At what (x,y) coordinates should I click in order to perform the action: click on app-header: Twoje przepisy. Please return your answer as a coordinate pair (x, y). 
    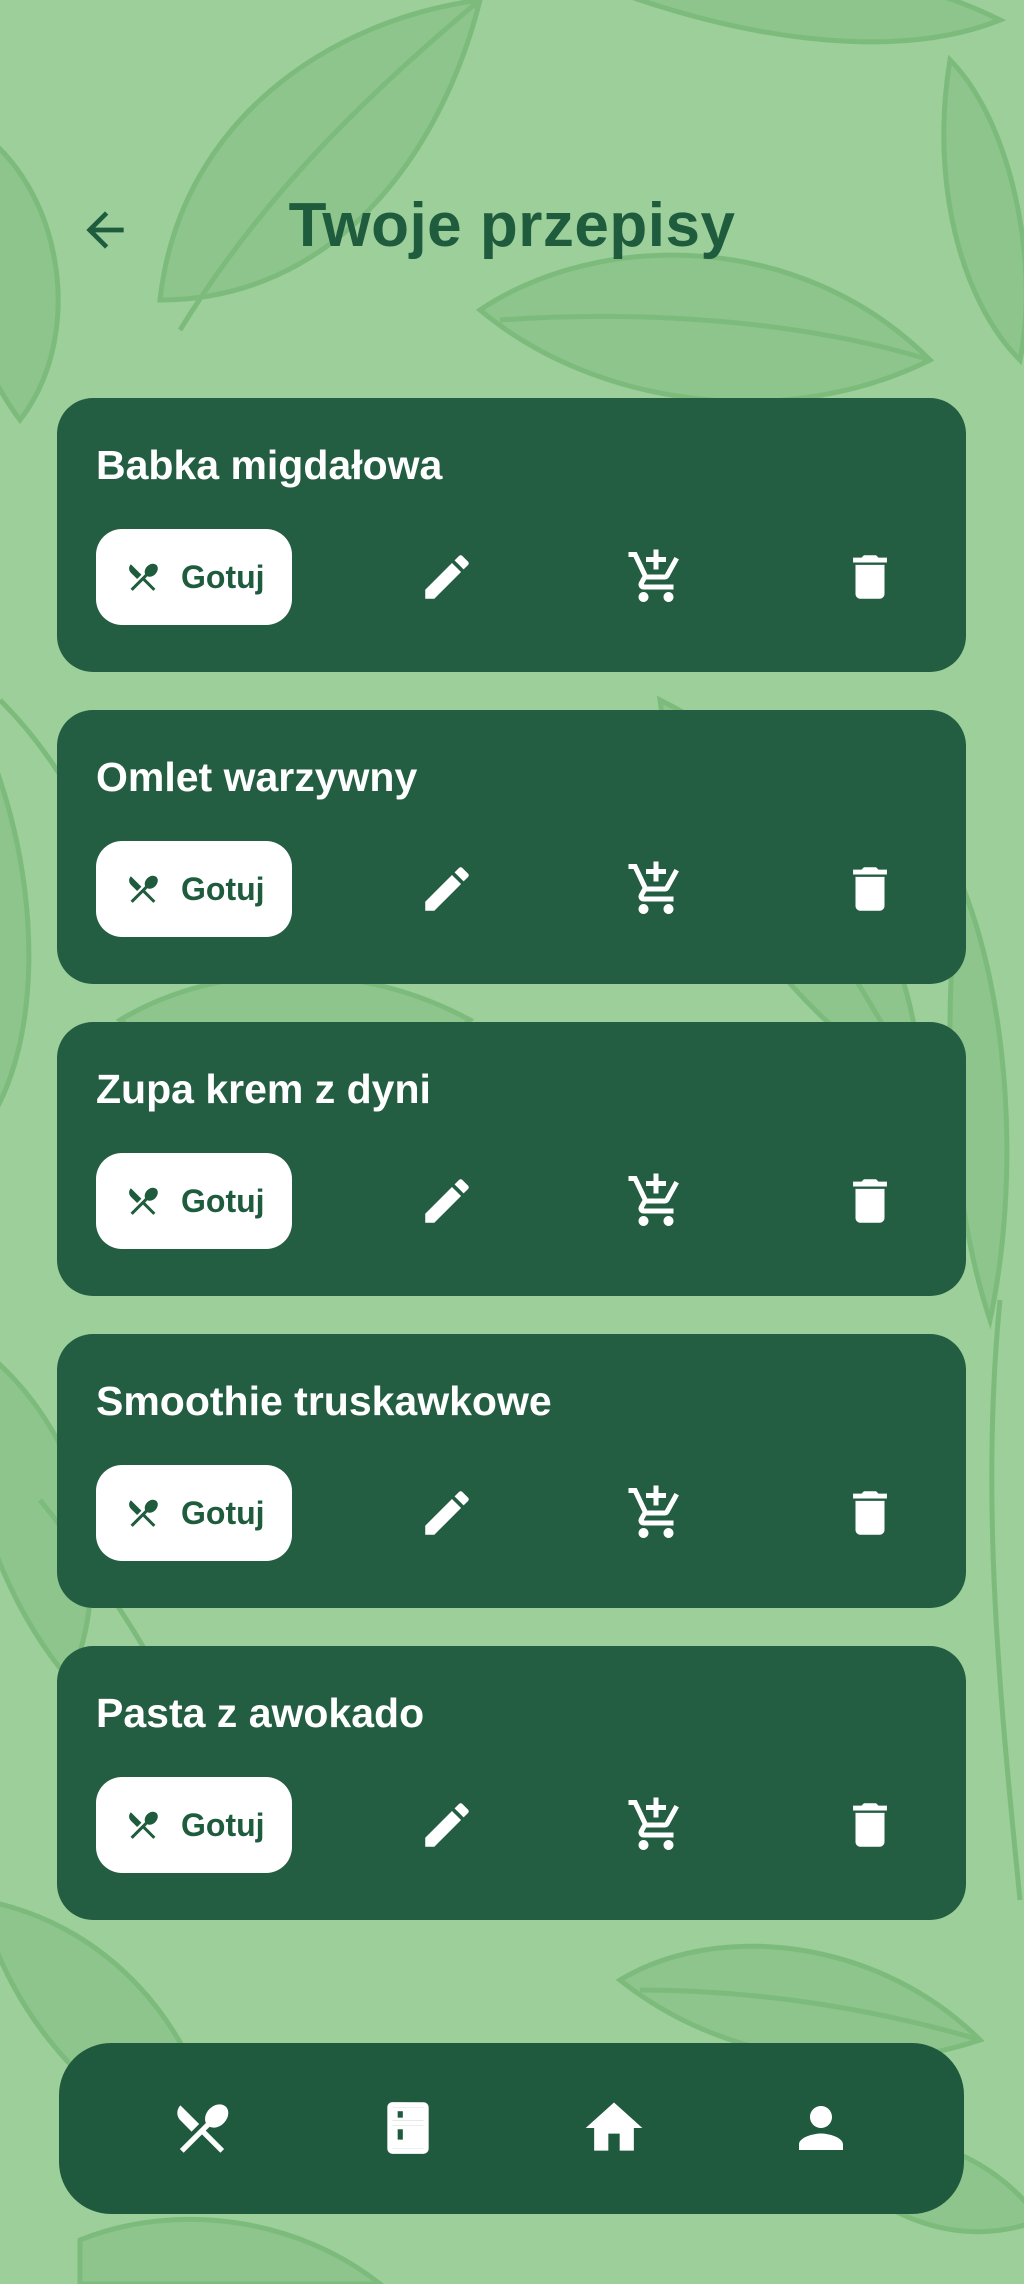
    Looking at the image, I should click on (512, 230).